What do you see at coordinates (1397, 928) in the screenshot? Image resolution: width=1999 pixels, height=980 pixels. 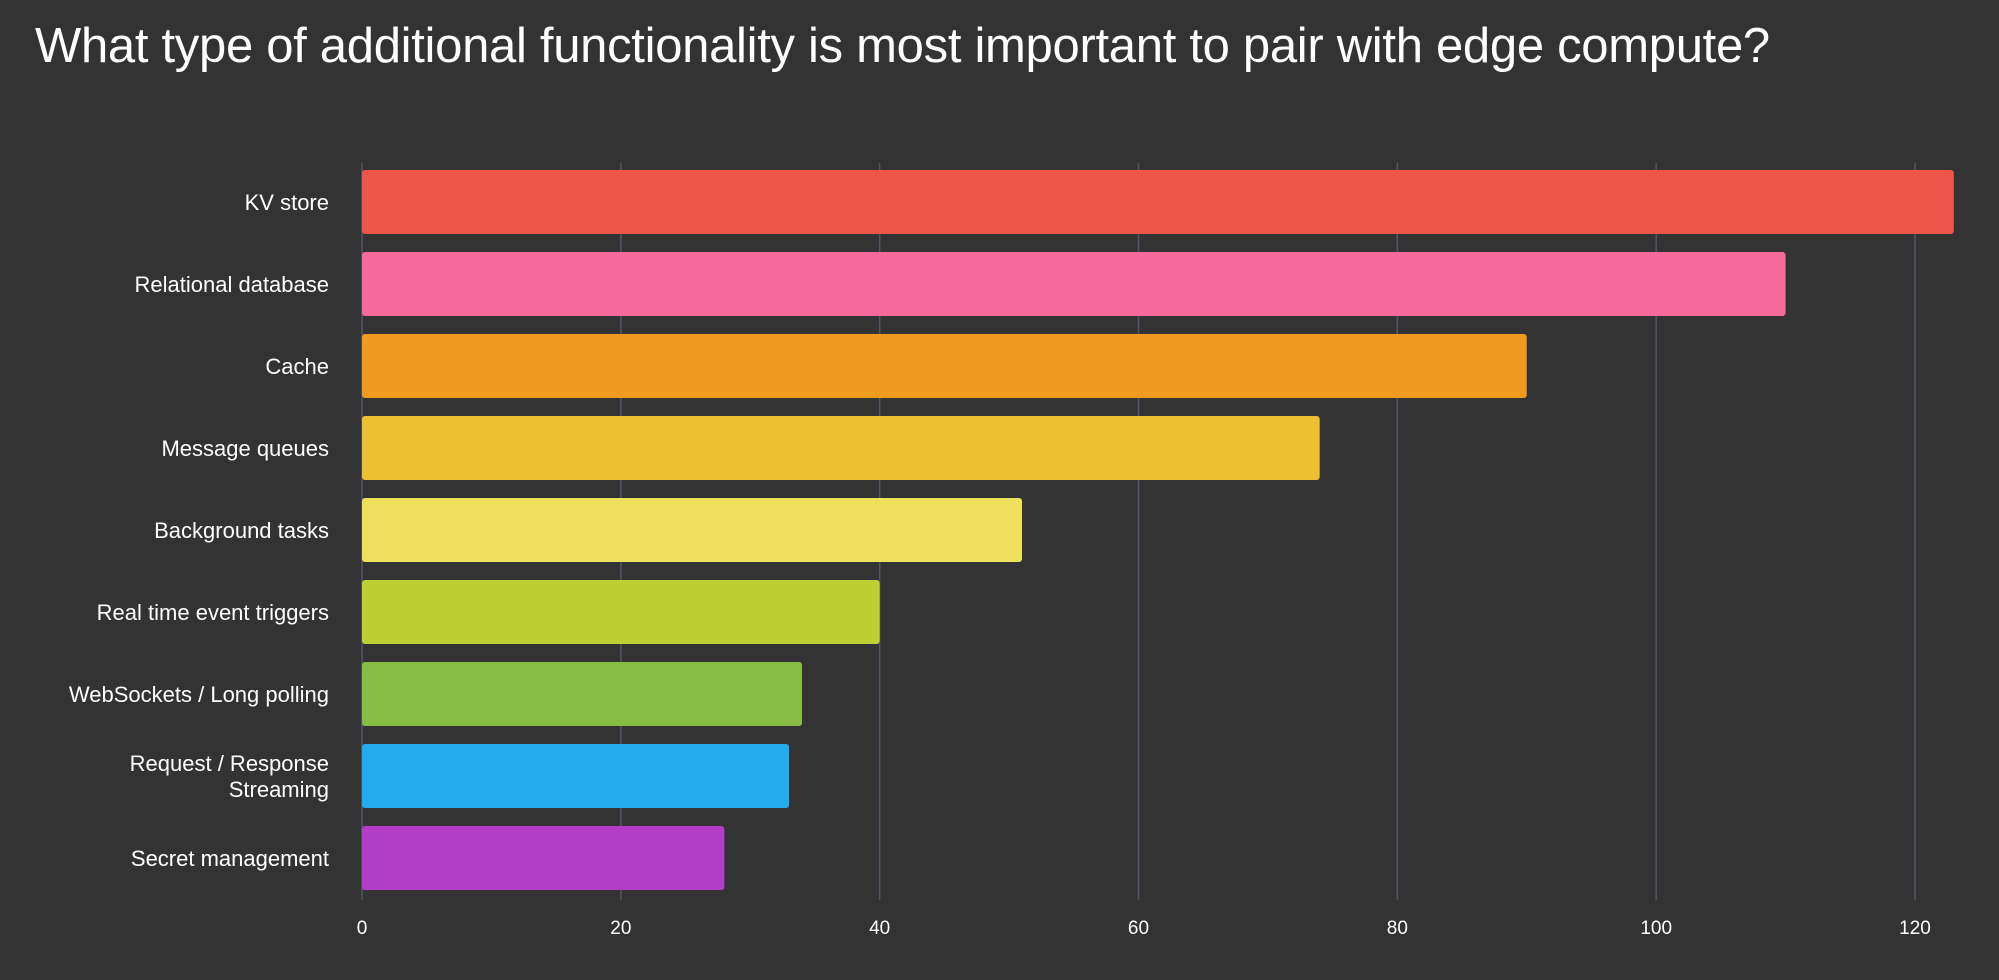 I see `x-tick-label: 80` at bounding box center [1397, 928].